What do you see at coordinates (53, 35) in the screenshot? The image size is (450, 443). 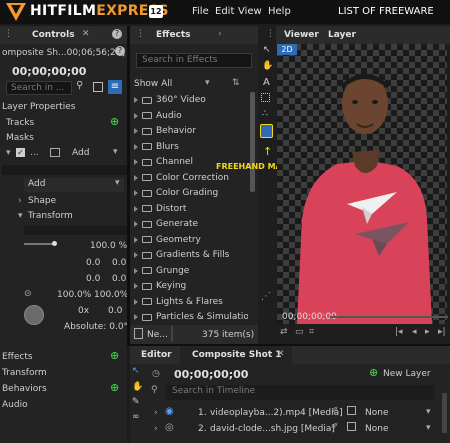 I see `tab-controls: Controls` at bounding box center [53, 35].